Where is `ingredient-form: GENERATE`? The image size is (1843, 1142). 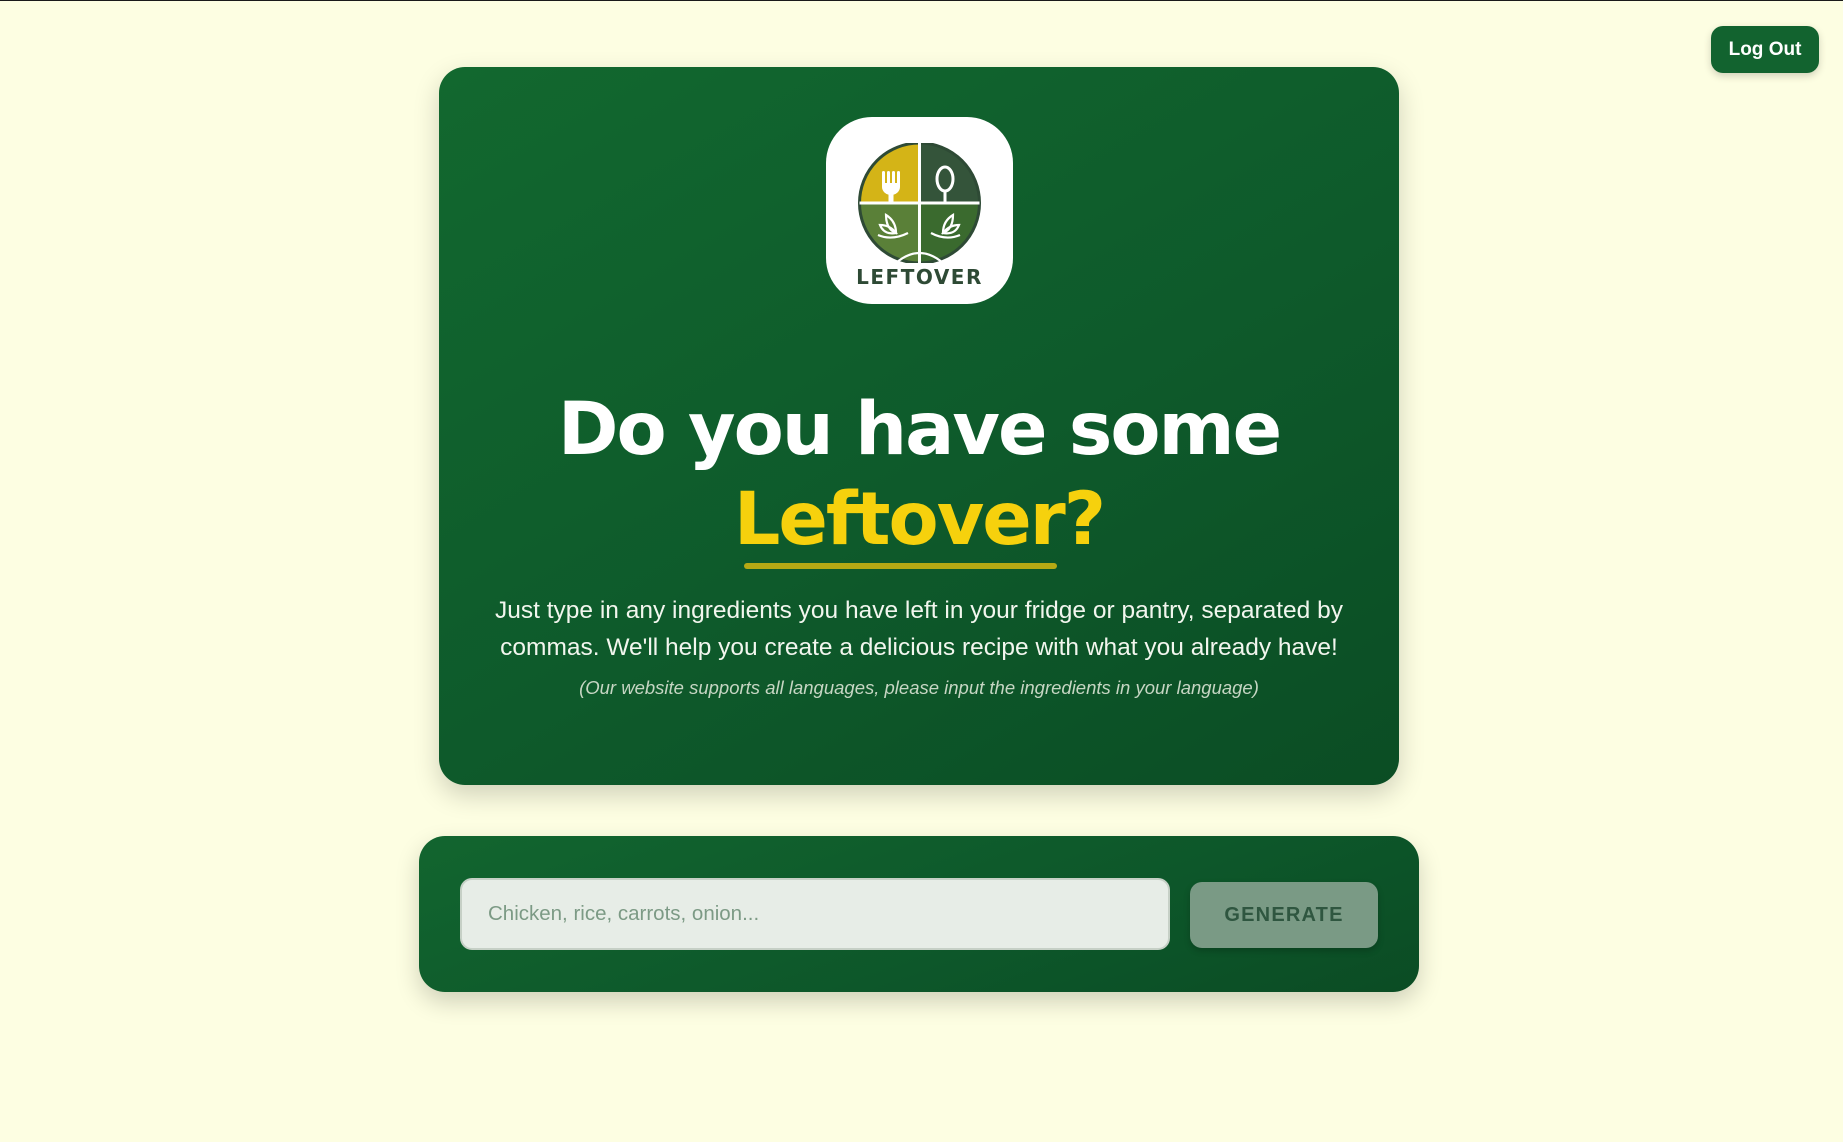 ingredient-form: GENERATE is located at coordinates (919, 914).